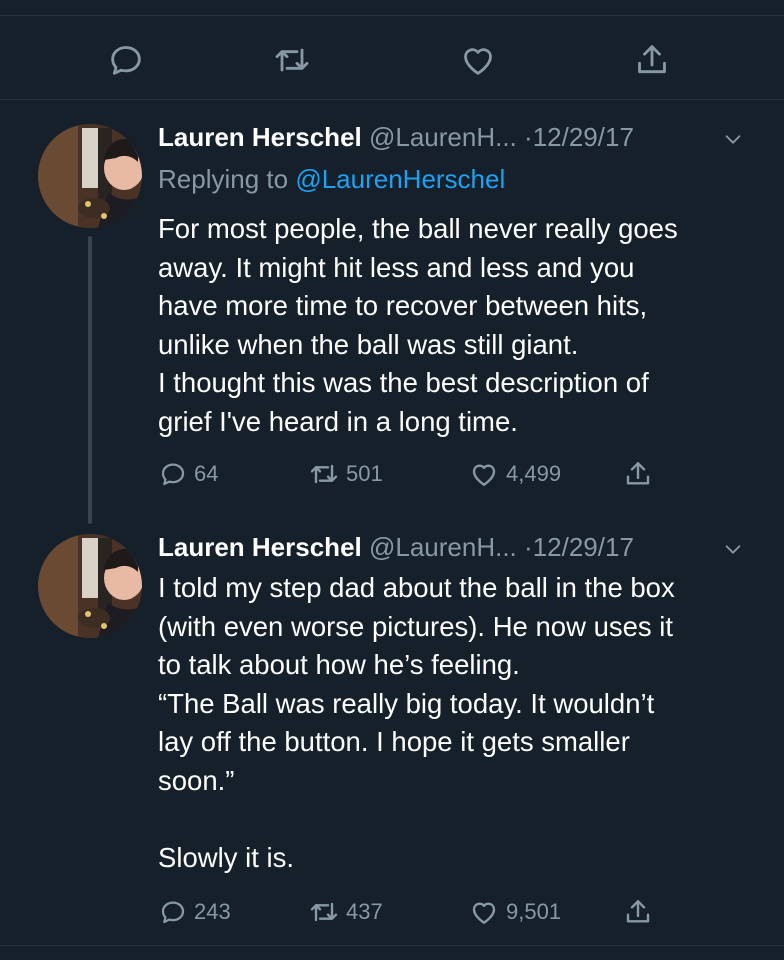 The width and height of the screenshot is (784, 960). What do you see at coordinates (418, 912) in the screenshot?
I see `tweet-actions: 243 437 9,501` at bounding box center [418, 912].